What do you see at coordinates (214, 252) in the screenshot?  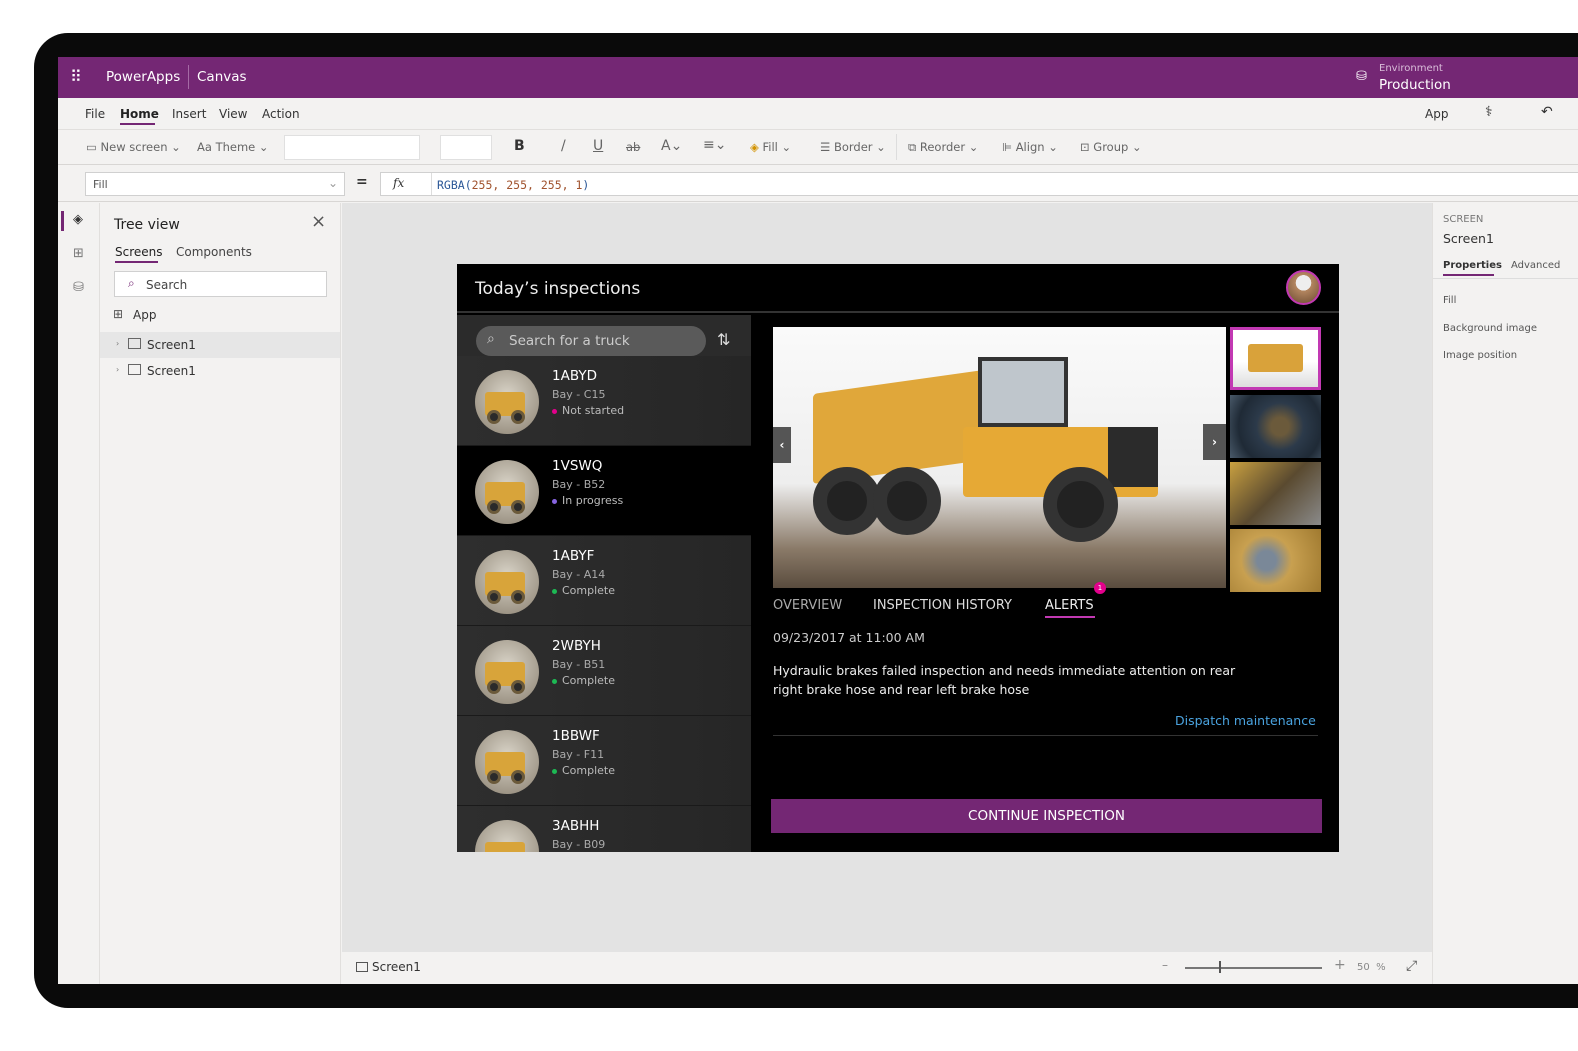 I see `tab-components: Components` at bounding box center [214, 252].